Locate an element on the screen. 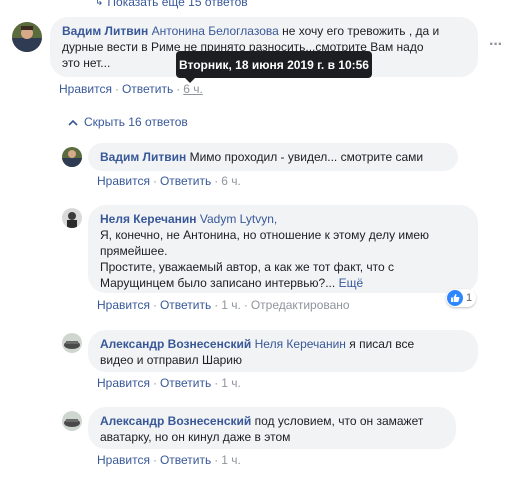  reaction-badge: 1 is located at coordinates (461, 298).